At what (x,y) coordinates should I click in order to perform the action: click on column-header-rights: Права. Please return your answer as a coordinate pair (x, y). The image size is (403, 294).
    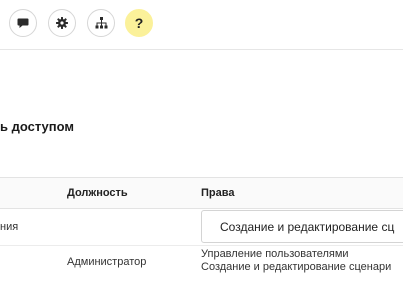
    Looking at the image, I should click on (218, 193).